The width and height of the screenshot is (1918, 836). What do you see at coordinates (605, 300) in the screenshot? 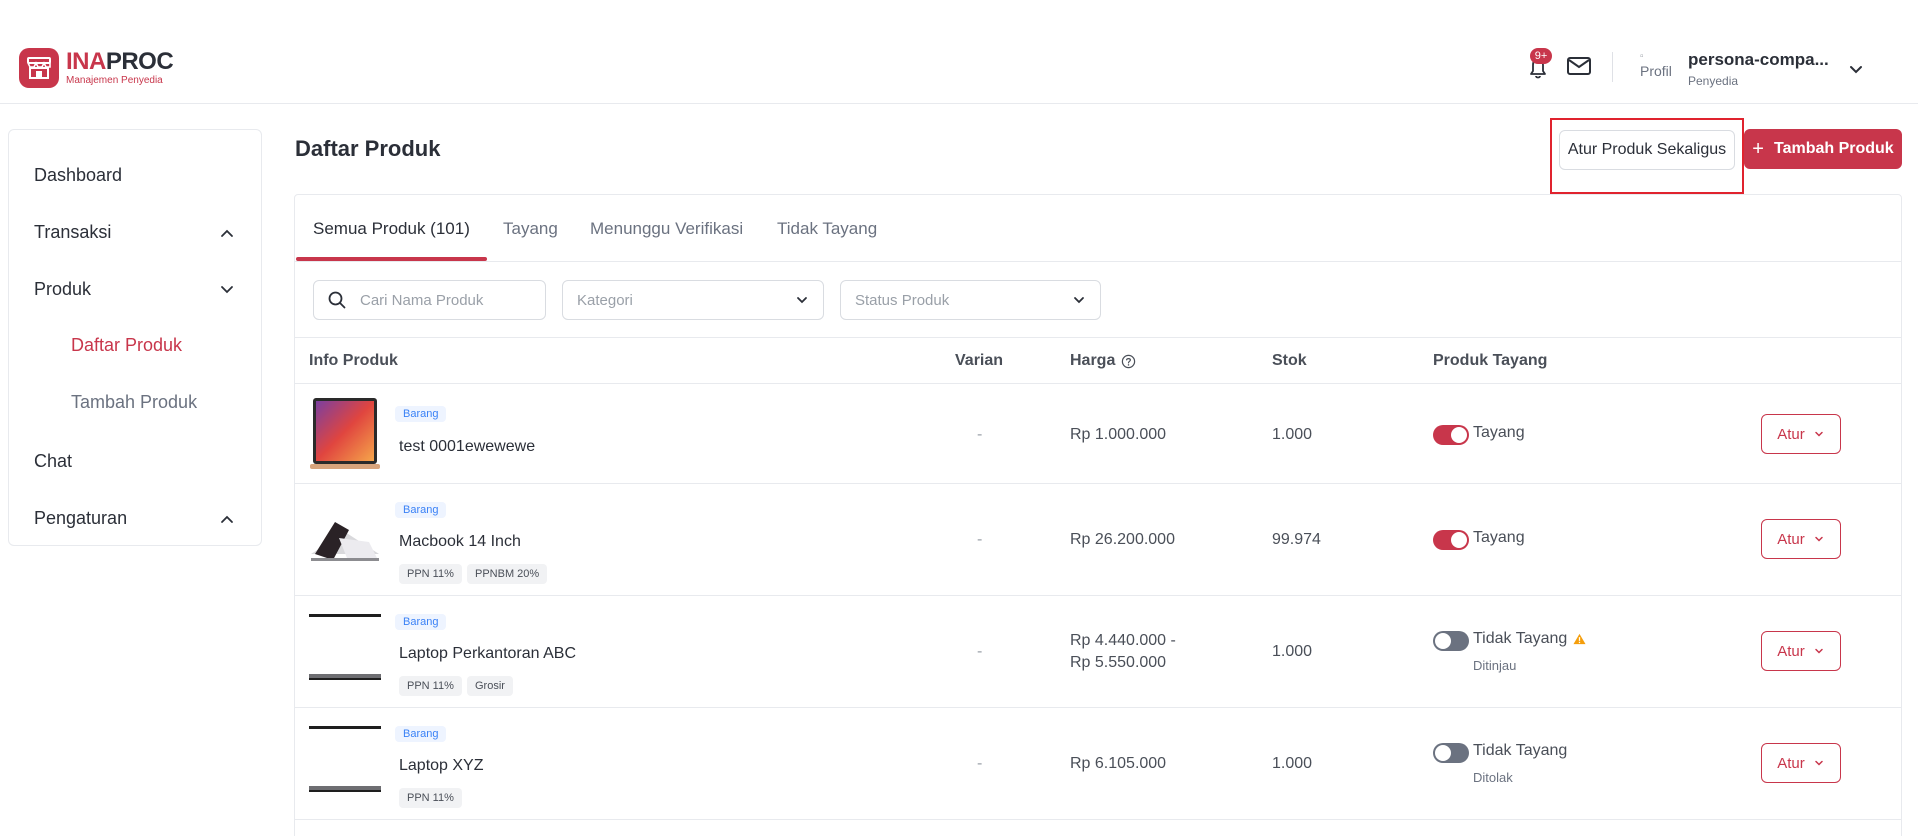
I see `category-placeholder: Kategori` at bounding box center [605, 300].